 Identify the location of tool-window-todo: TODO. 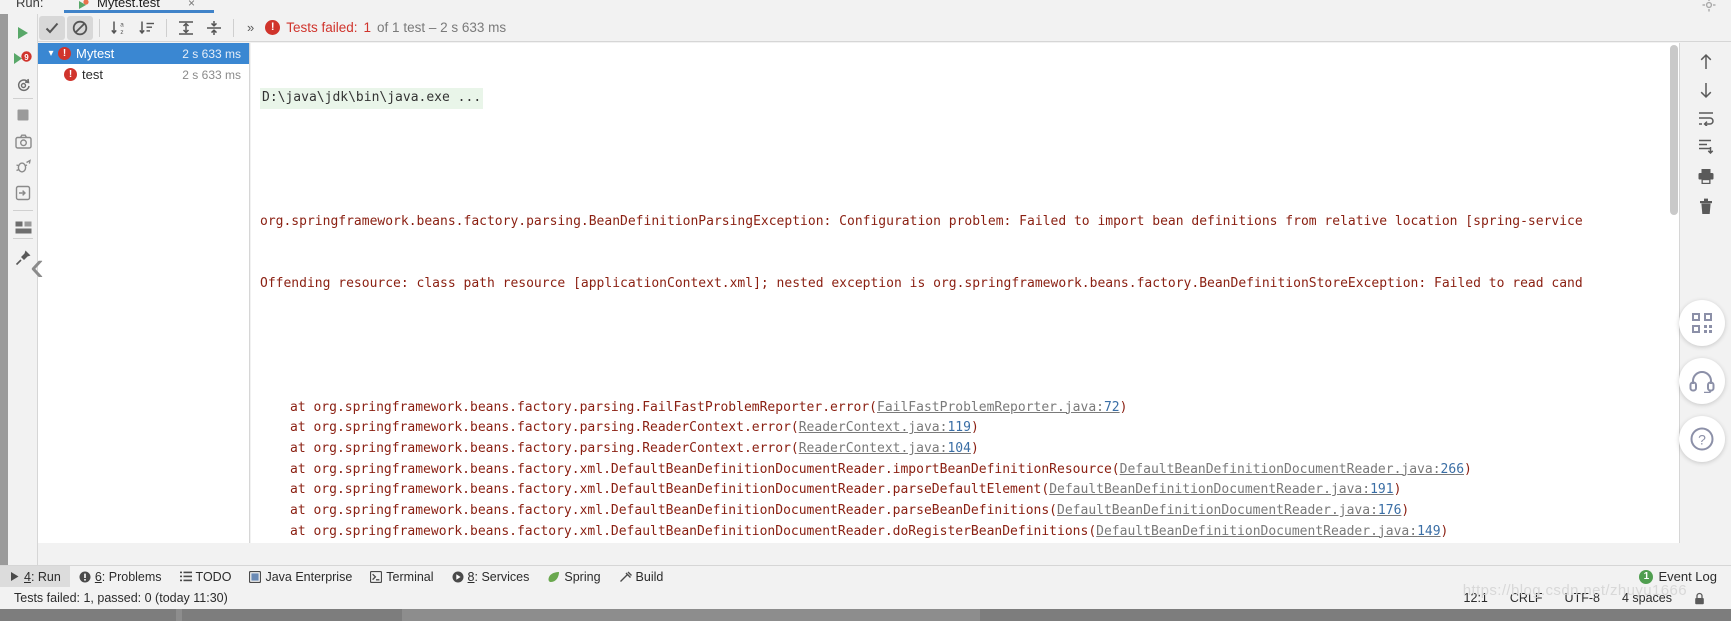
(206, 577).